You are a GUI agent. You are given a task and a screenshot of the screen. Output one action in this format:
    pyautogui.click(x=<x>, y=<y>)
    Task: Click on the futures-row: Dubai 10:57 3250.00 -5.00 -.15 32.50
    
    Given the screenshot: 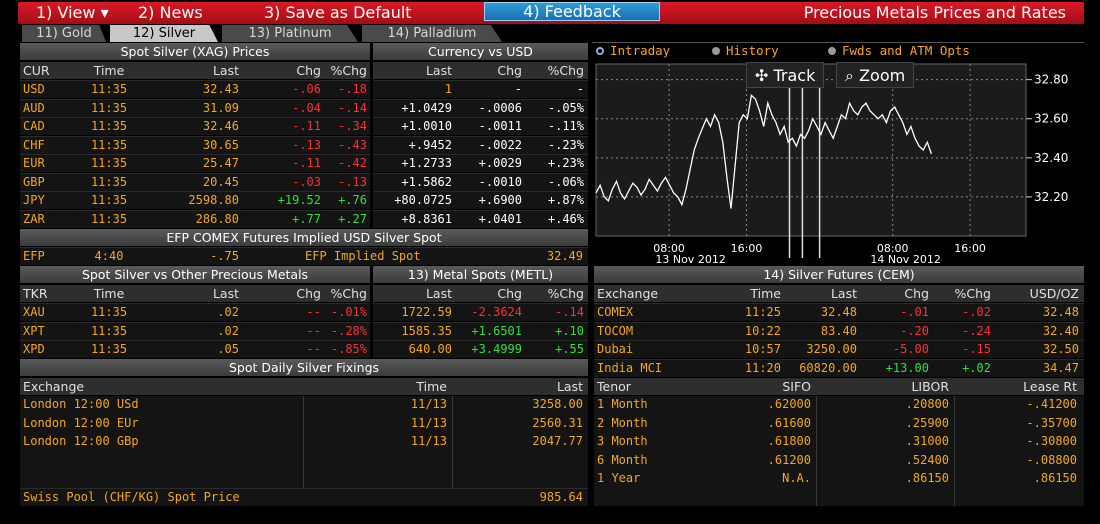 What is the action you would take?
    pyautogui.click(x=839, y=349)
    